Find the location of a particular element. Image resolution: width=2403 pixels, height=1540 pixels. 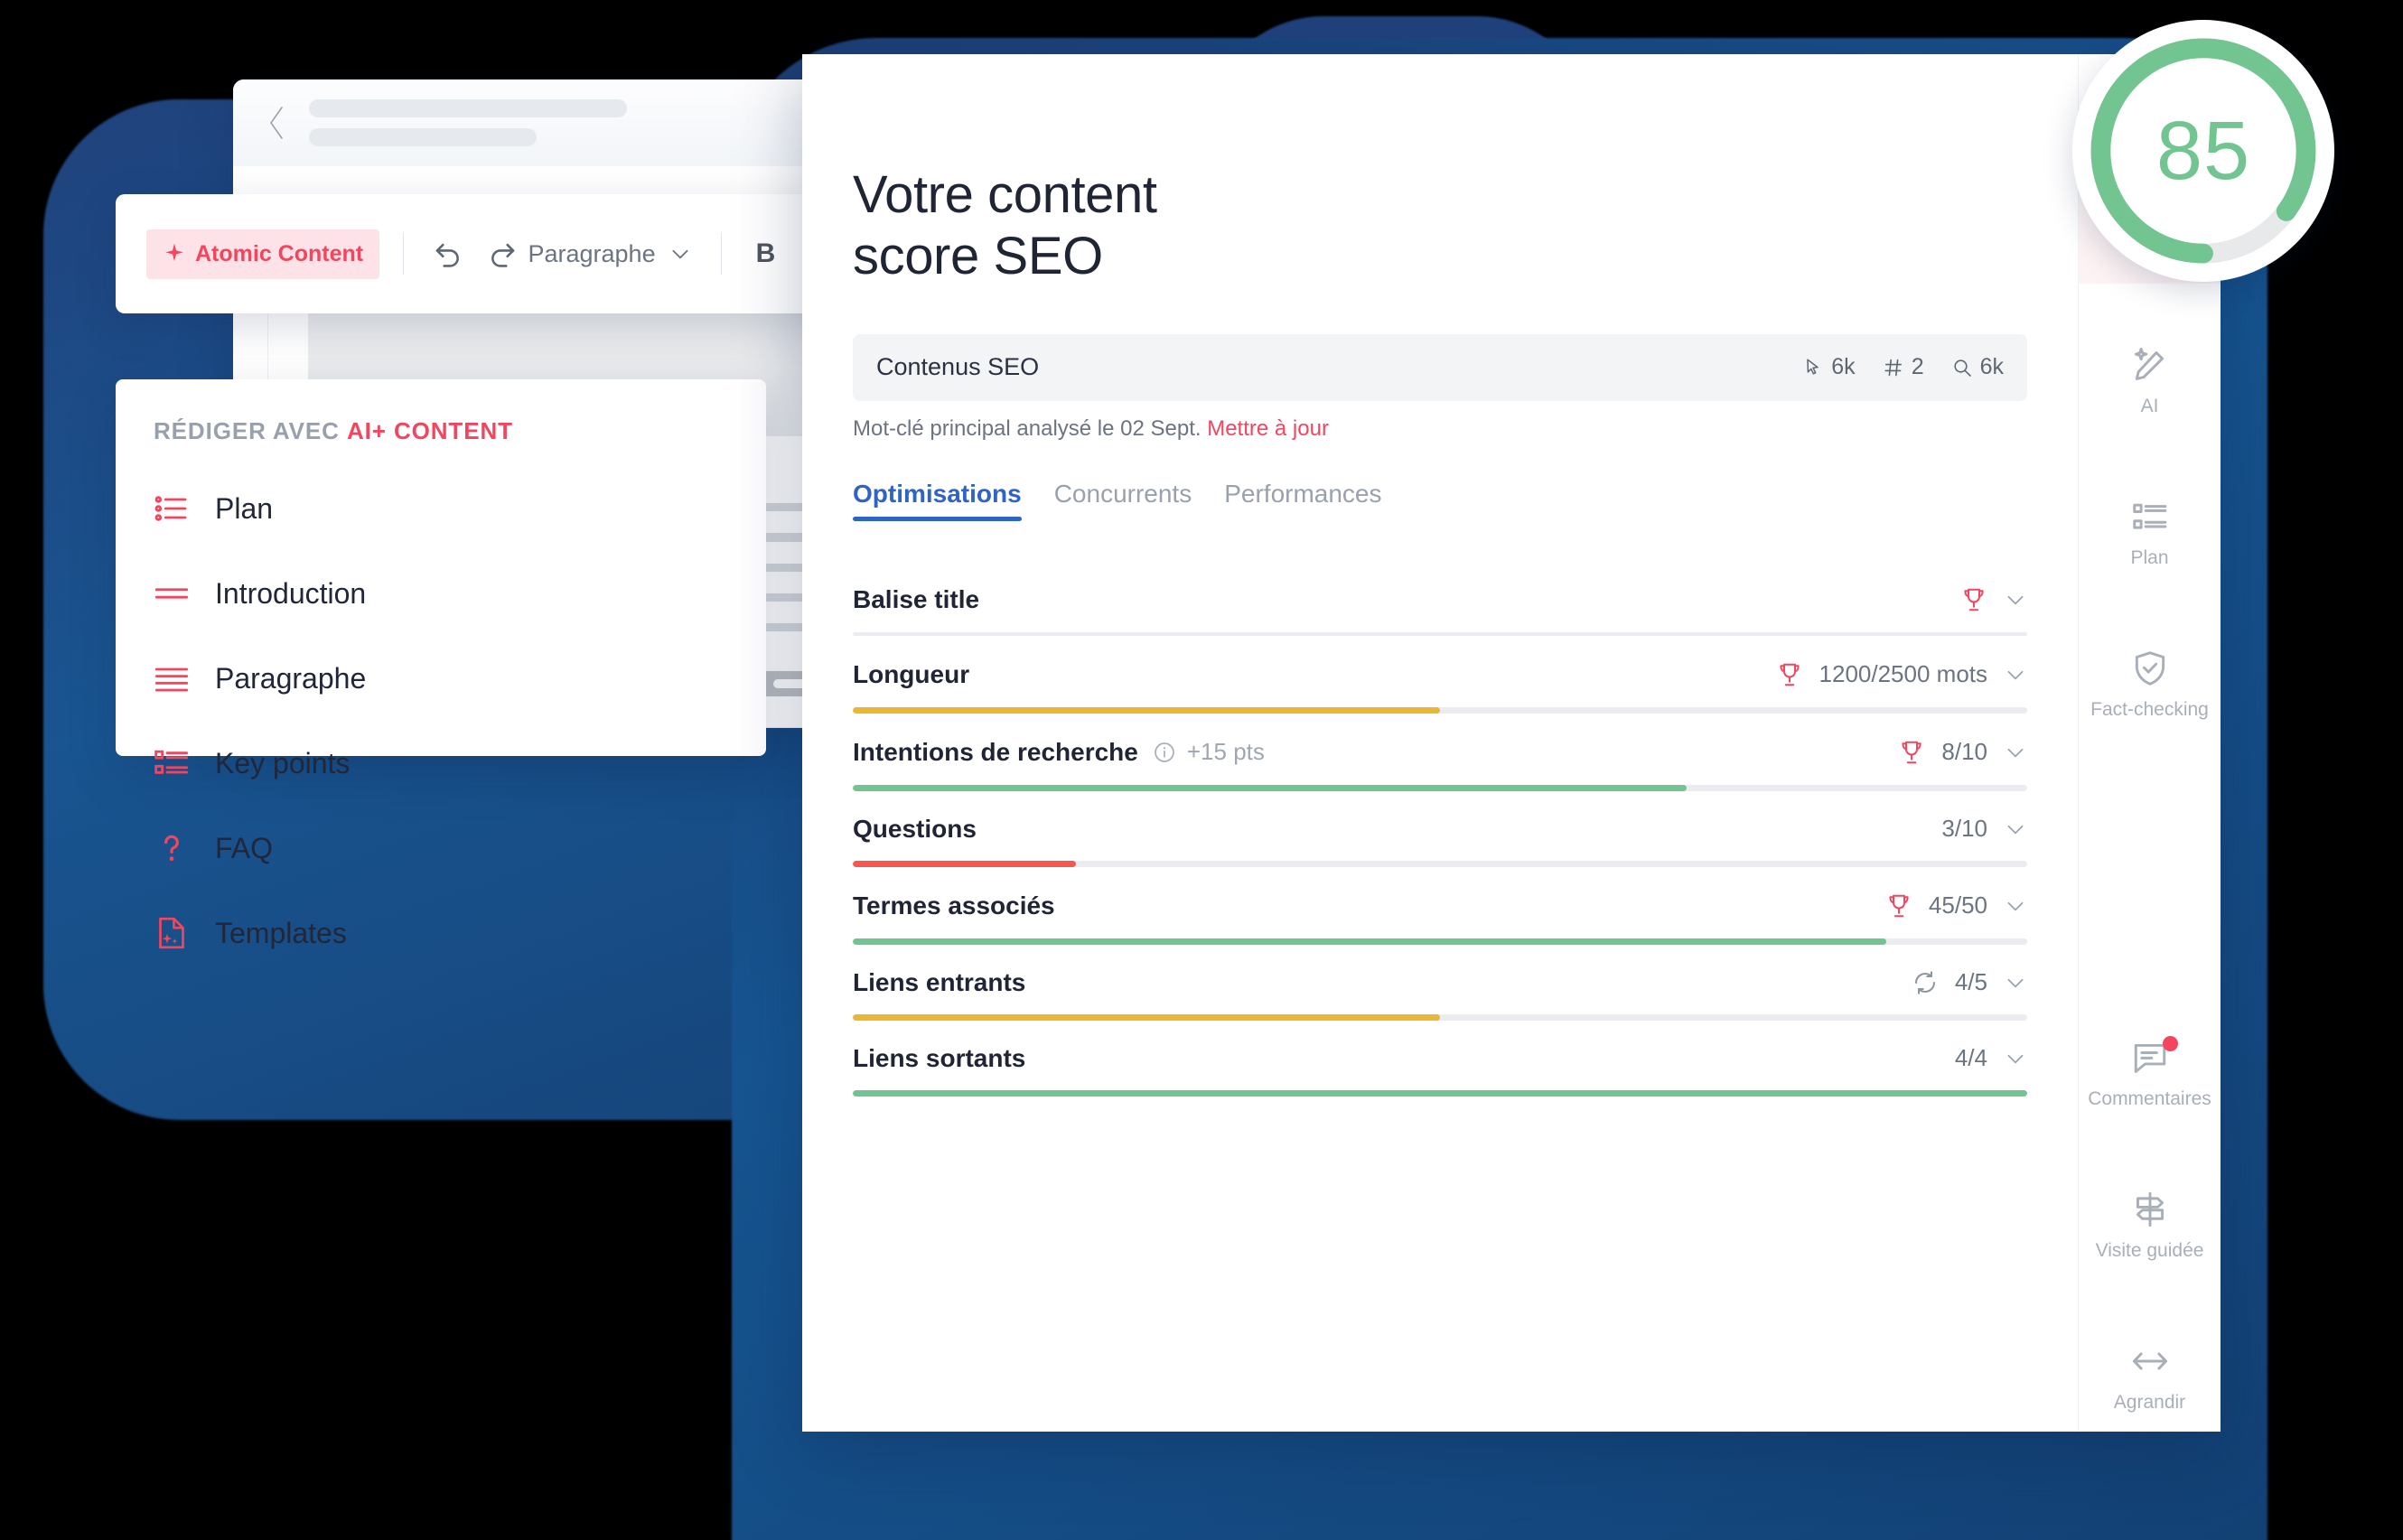

metric-row: Intentions de recherche +15 pts 8/10 is located at coordinates (1440, 752).